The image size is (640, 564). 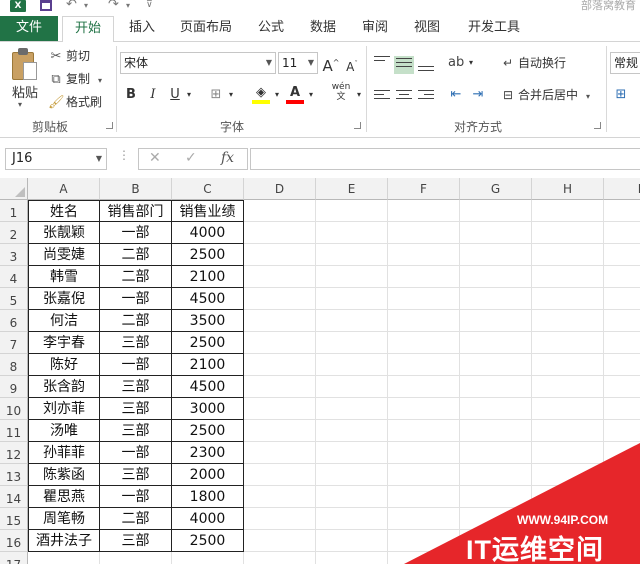 What do you see at coordinates (29, 28) in the screenshot?
I see `tab-file: 文件` at bounding box center [29, 28].